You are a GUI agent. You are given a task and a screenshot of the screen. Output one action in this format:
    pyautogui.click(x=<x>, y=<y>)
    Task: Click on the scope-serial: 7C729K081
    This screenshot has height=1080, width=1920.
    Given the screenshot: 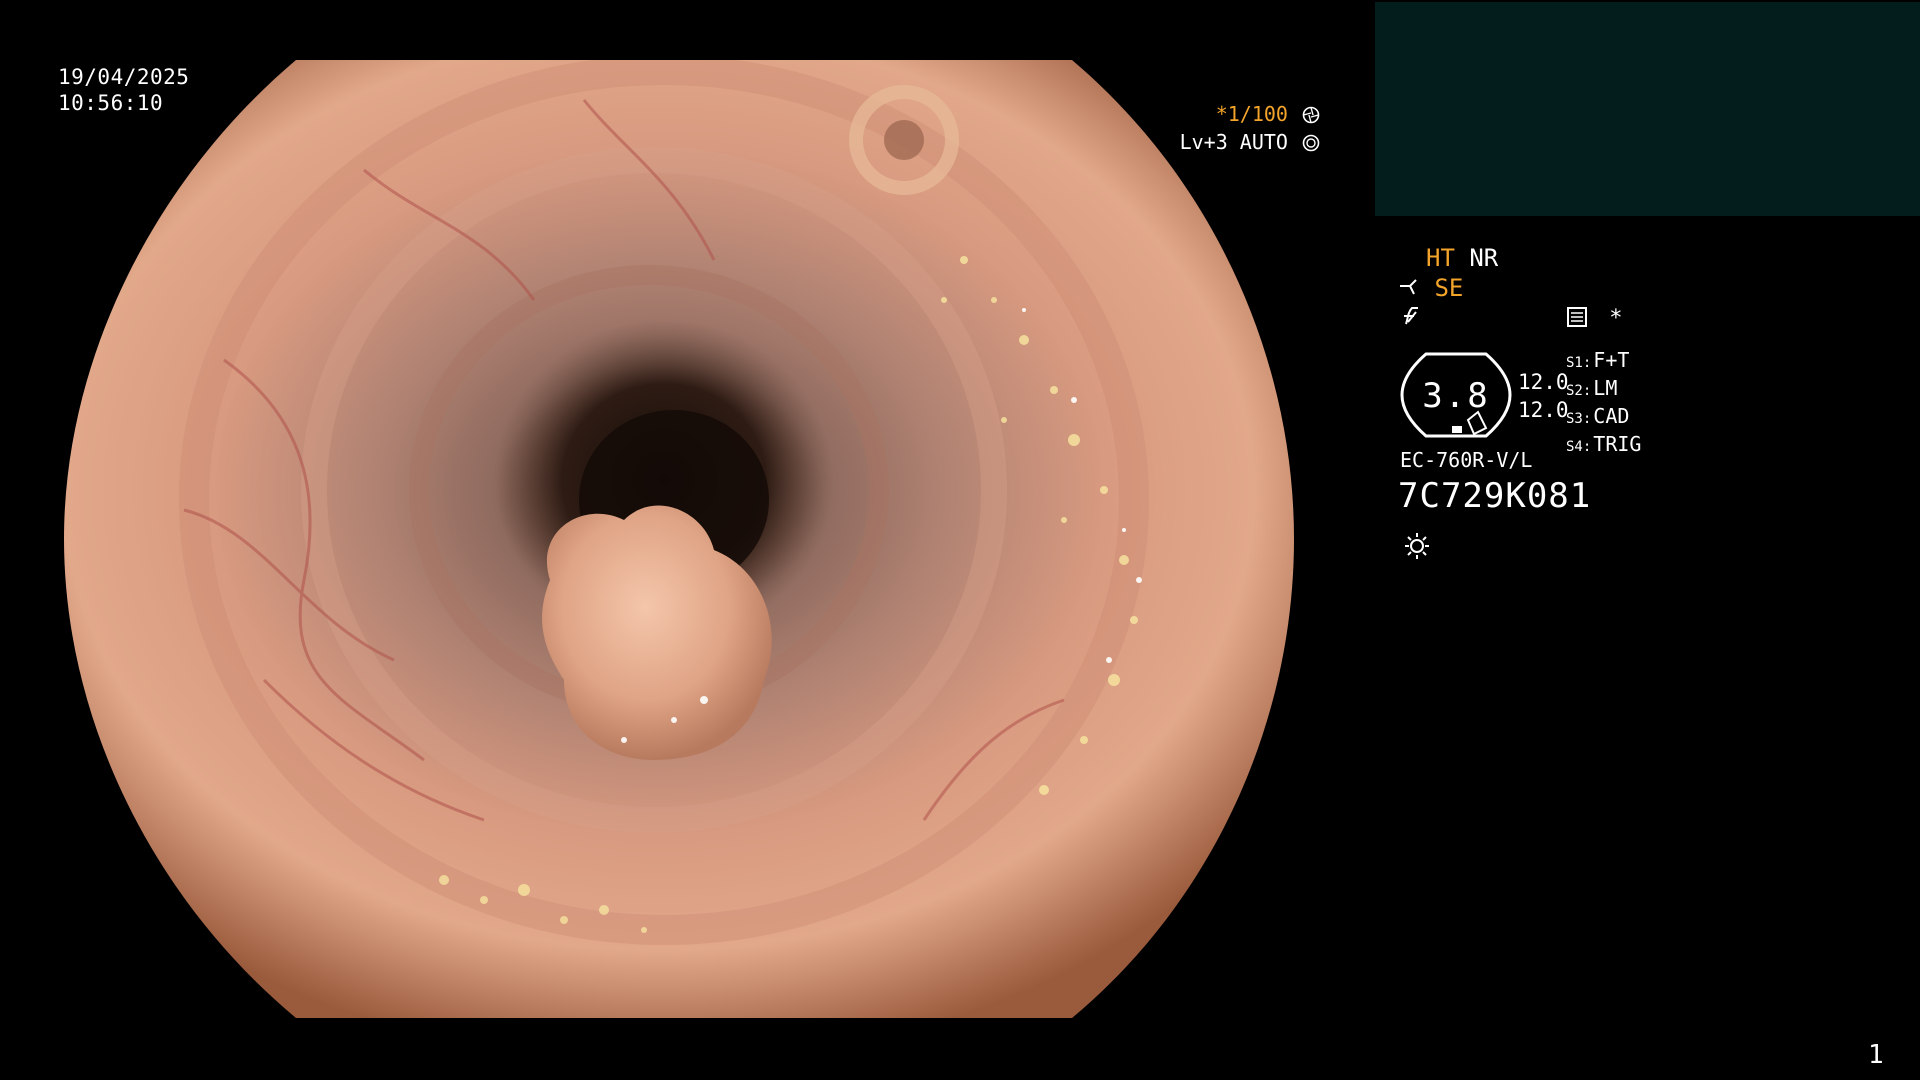 What is the action you would take?
    pyautogui.click(x=1495, y=496)
    